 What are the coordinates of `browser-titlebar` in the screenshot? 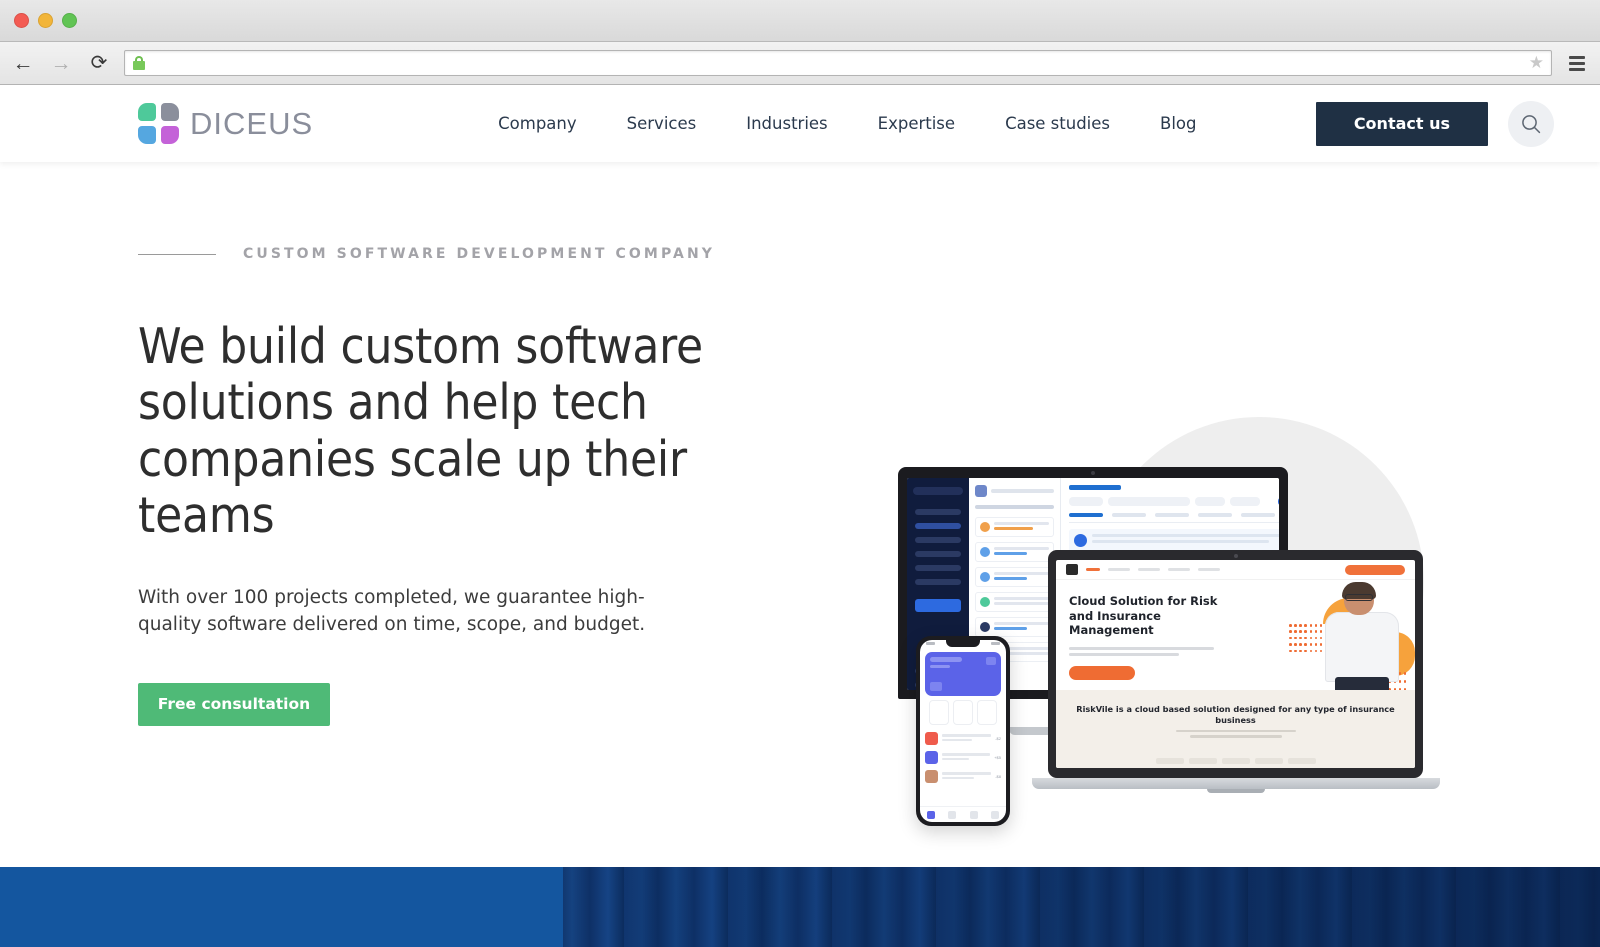 It's located at (800, 21).